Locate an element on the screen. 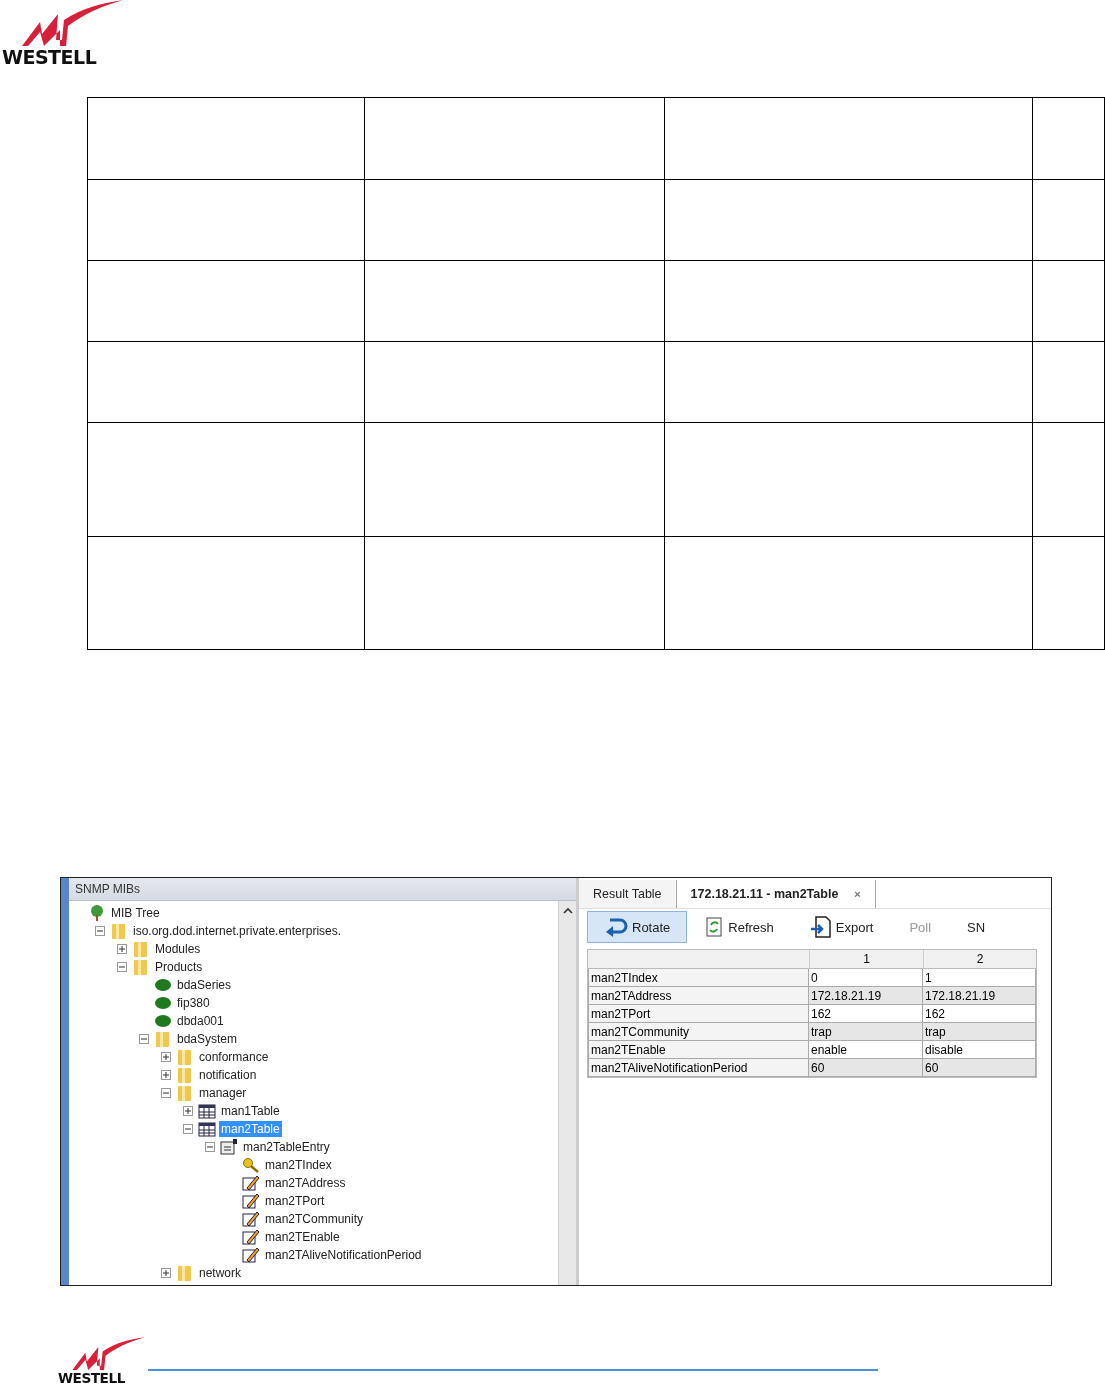  row-header: man2TIndex is located at coordinates (698, 978).